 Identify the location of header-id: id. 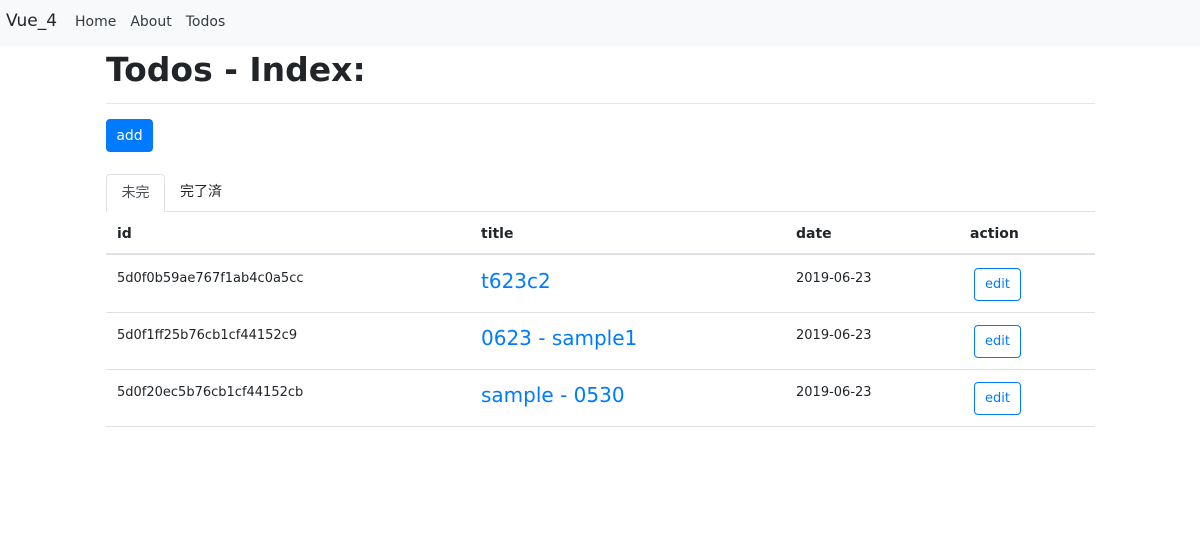
(124, 234).